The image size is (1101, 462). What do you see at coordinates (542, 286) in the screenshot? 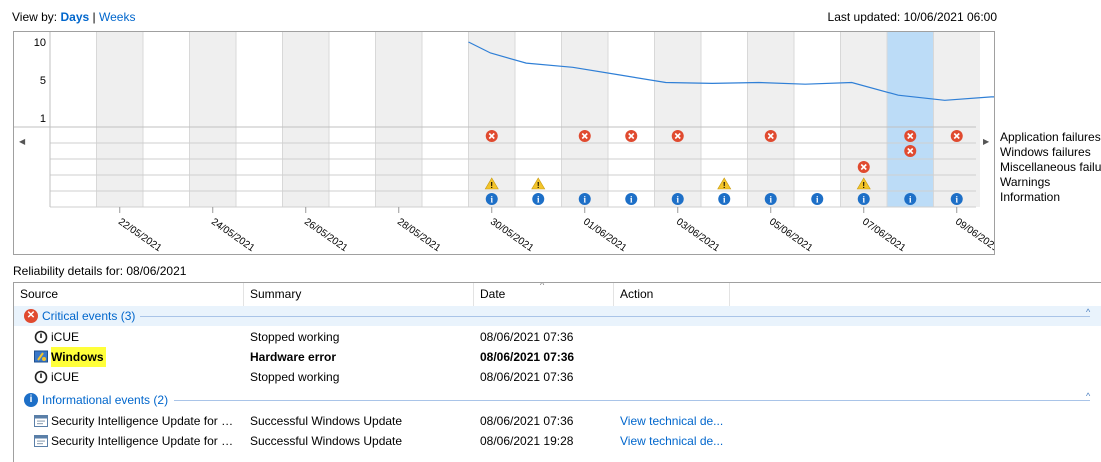
I see `sort-ascending-icon: ^` at bounding box center [542, 286].